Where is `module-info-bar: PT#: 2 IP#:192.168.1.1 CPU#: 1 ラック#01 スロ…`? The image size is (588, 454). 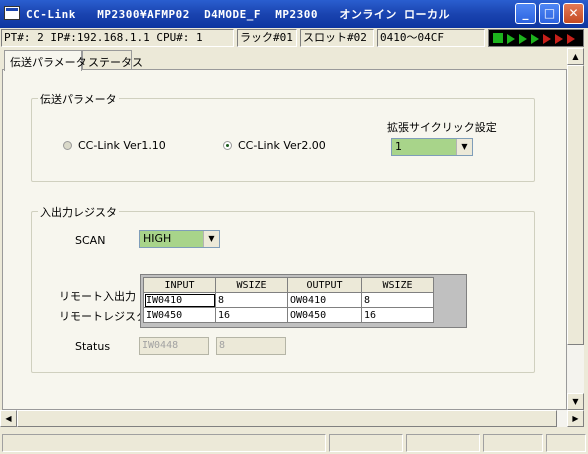
module-info-bar: PT#: 2 IP#:192.168.1.1 CPU#: 1 ラック#01 スロ… is located at coordinates (294, 38).